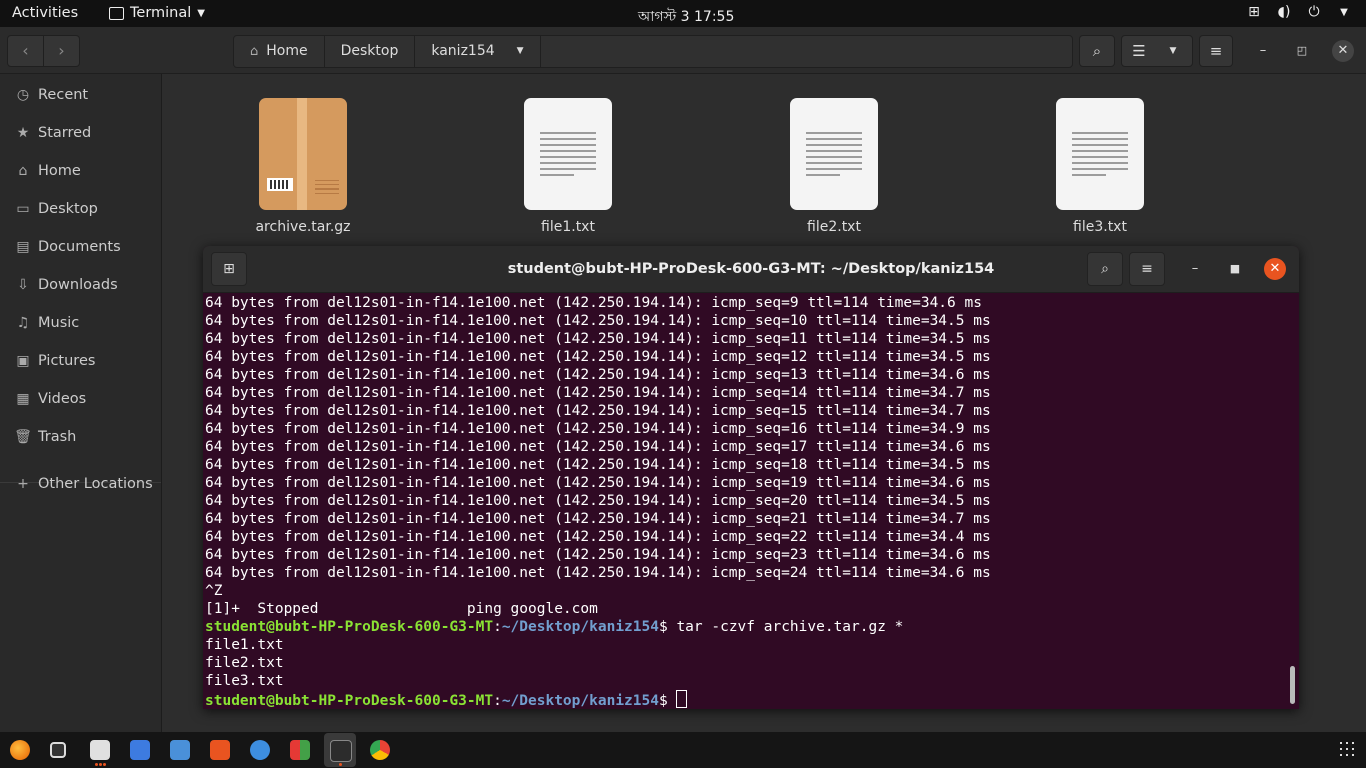  What do you see at coordinates (58, 750) in the screenshot?
I see `rhythmbox-icon` at bounding box center [58, 750].